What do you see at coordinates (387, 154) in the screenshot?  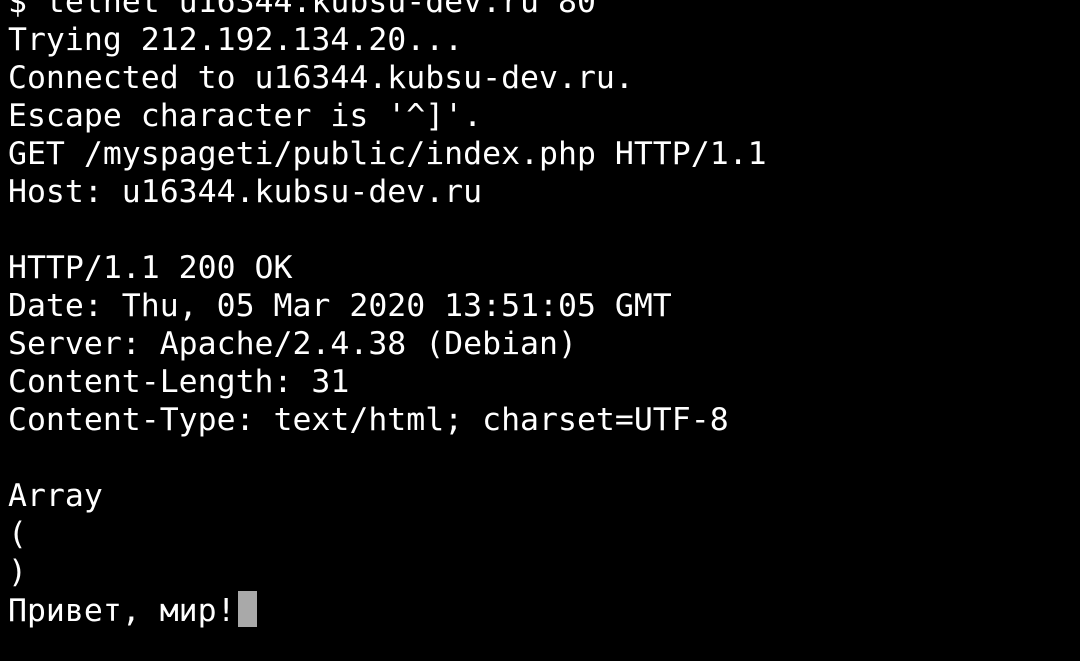 I see `terminal-line-get-request: GET /myspageti/public/index.php HTTP/1.1` at bounding box center [387, 154].